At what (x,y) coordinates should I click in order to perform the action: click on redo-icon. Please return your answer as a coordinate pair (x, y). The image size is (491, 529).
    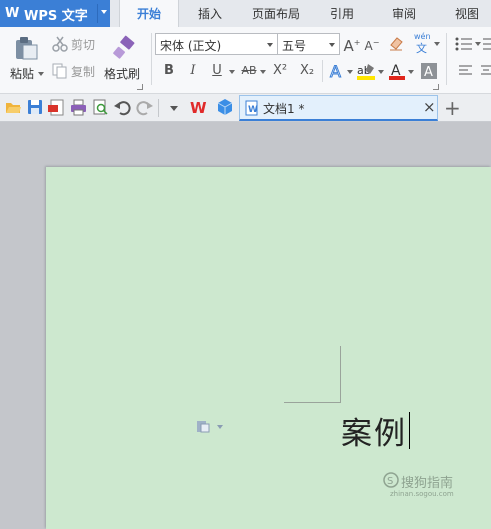
    Looking at the image, I should click on (144, 107).